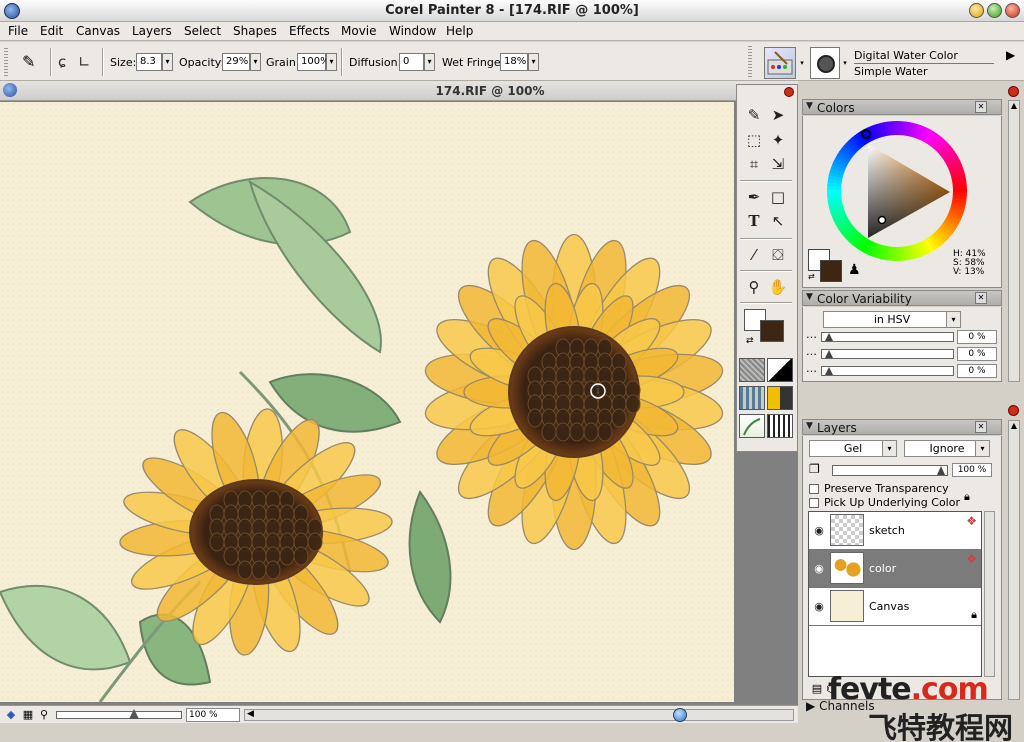  I want to click on pen-icon: ✒, so click(754, 197).